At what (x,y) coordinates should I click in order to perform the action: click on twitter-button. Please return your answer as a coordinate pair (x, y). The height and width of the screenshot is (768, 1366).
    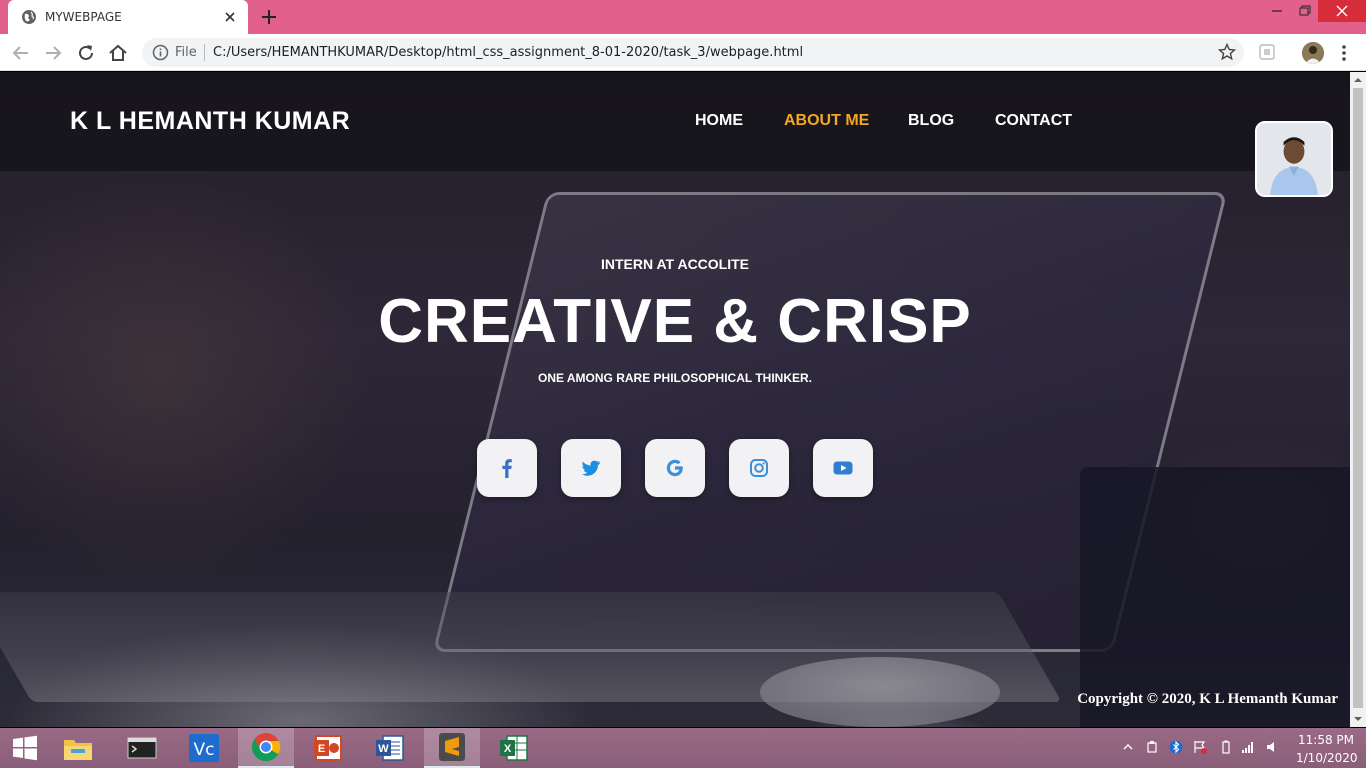
    Looking at the image, I should click on (591, 468).